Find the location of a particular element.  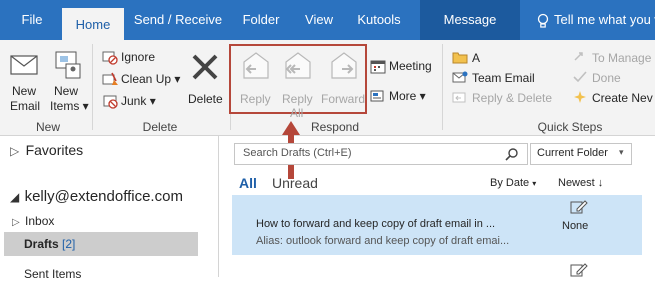

chevron-down-icon: ▾ is located at coordinates (621, 152).